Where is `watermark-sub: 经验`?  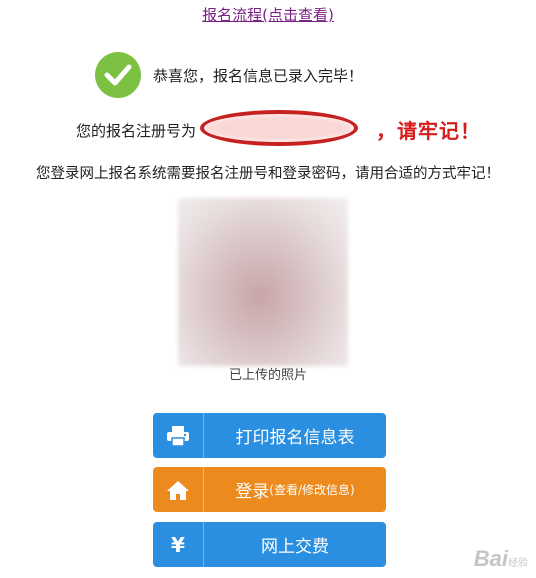 watermark-sub: 经验 is located at coordinates (518, 563).